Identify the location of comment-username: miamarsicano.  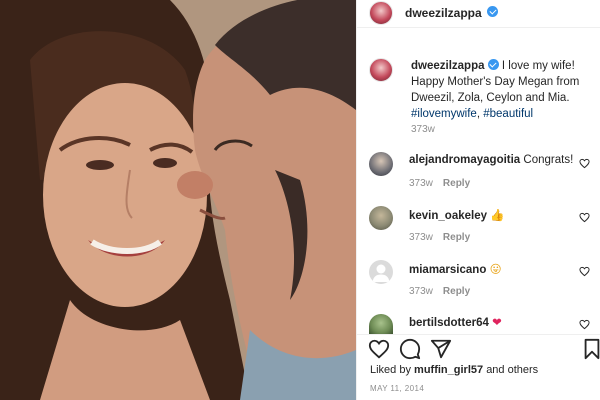
(447, 270).